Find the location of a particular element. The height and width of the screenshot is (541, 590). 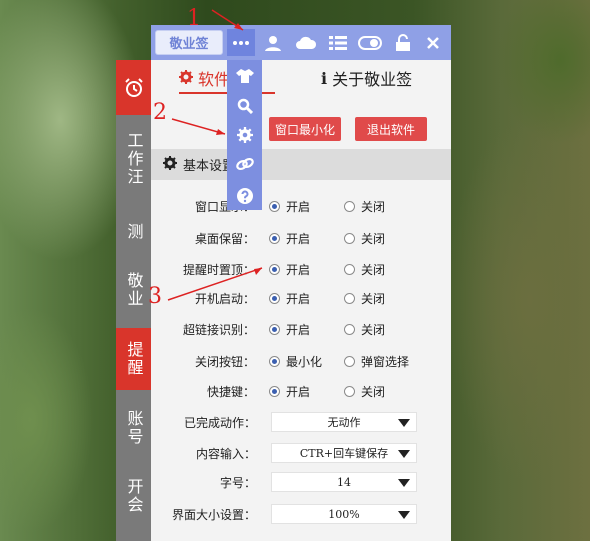

select-label: 已完成动作： is located at coordinates (219, 422).